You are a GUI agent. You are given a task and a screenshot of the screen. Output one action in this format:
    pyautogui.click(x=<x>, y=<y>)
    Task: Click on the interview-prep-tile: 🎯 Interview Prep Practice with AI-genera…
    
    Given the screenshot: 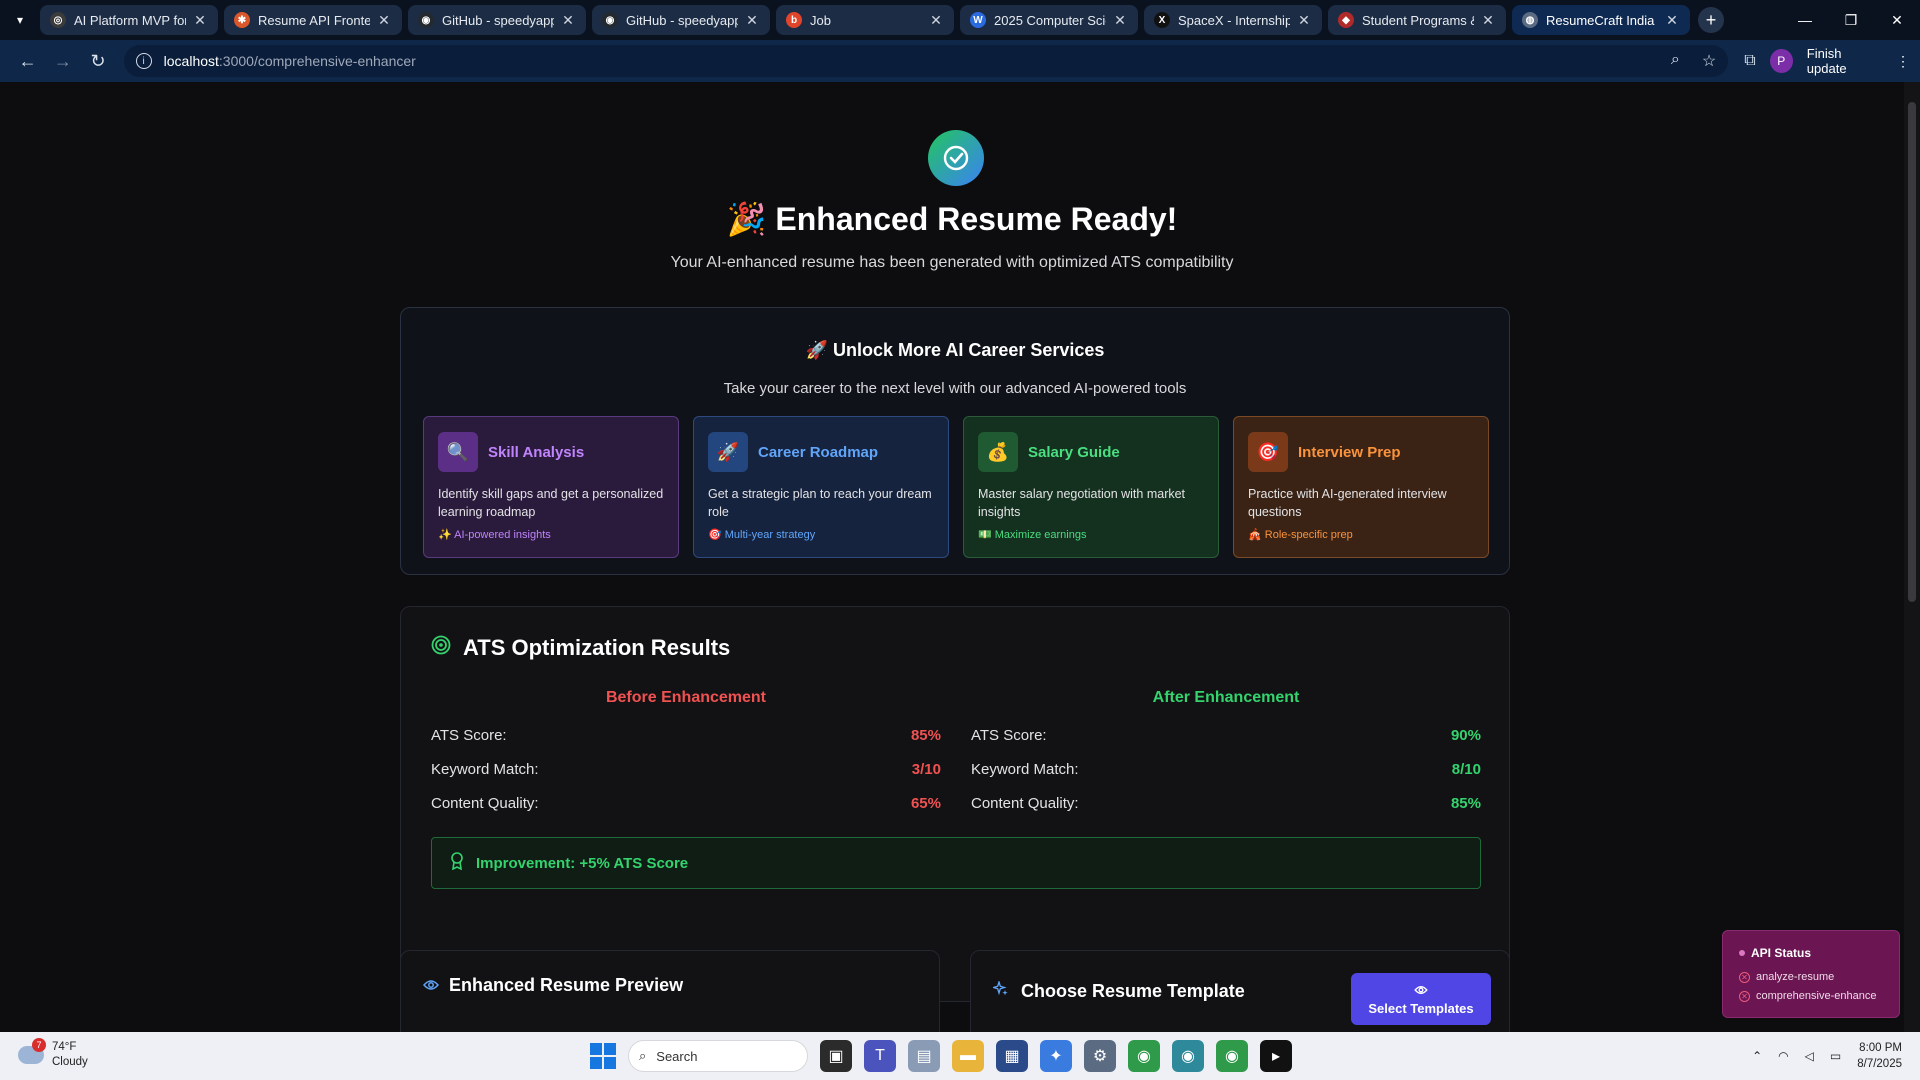 What is the action you would take?
    pyautogui.click(x=1361, y=487)
    